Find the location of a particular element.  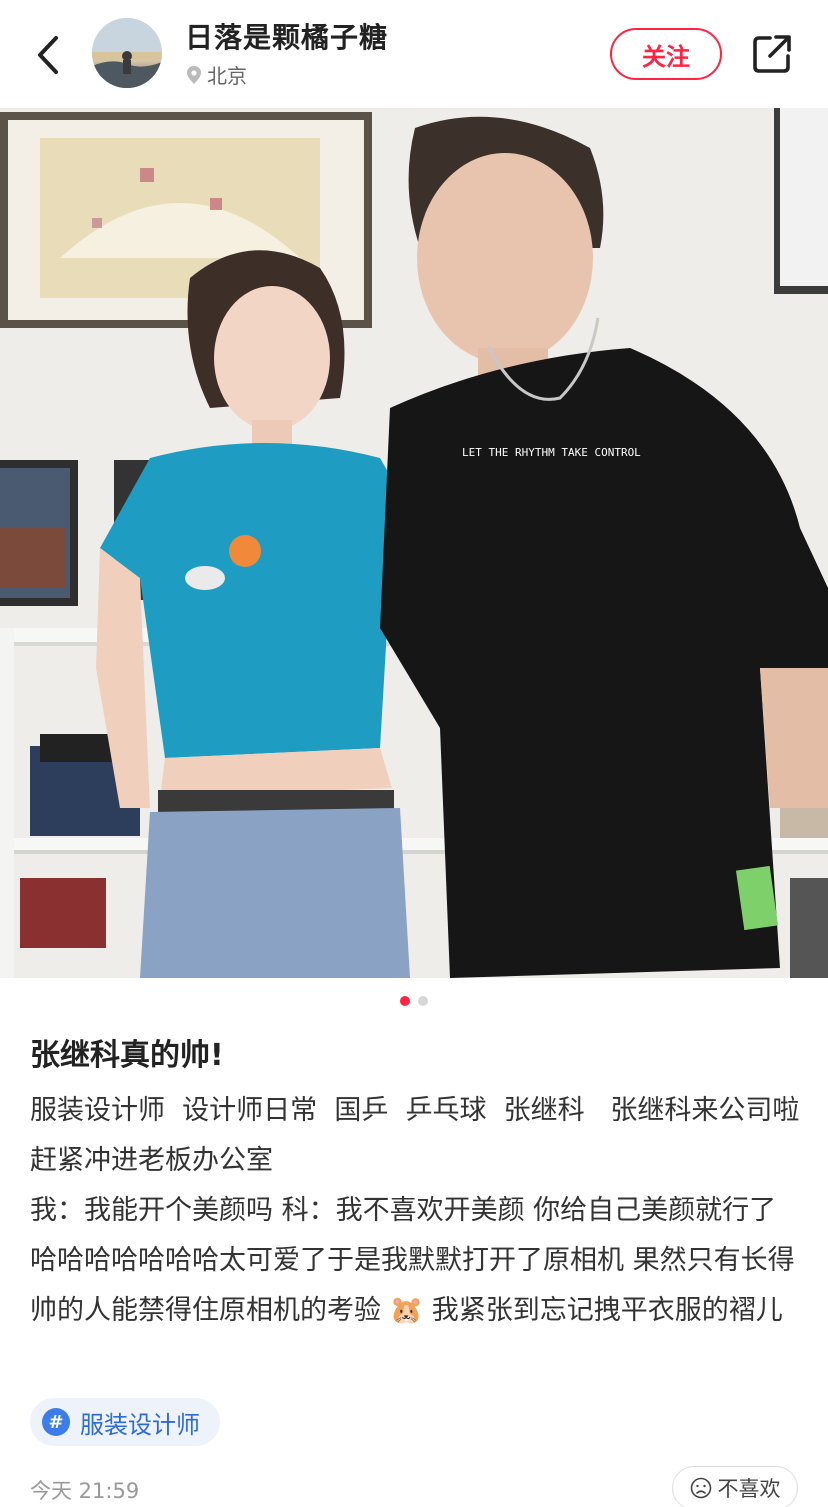

hashtag-icon: # is located at coordinates (56, 1422).